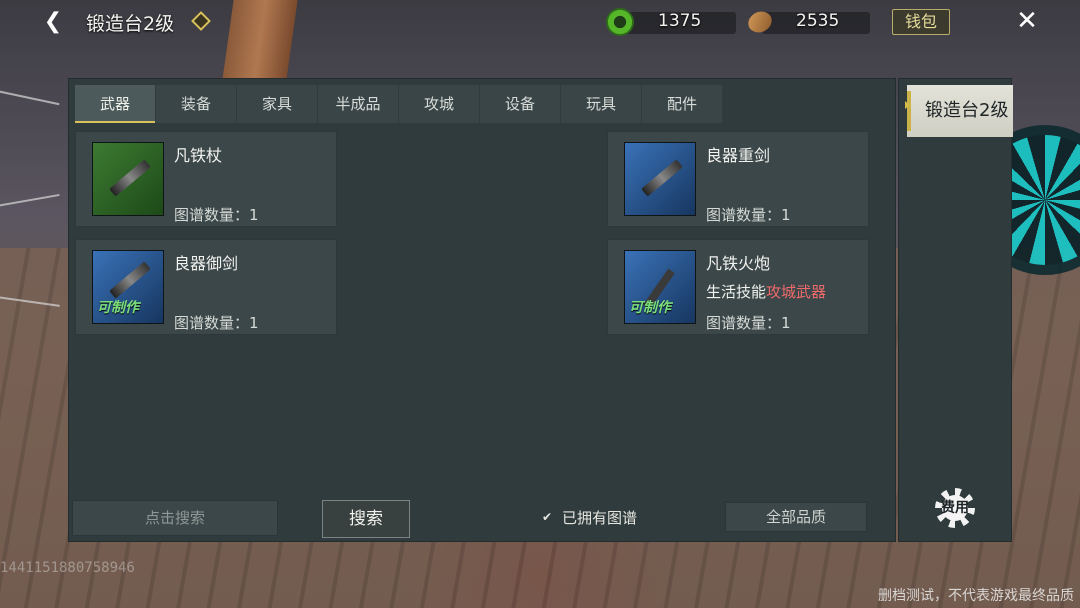  I want to click on tab-furniture: 家具, so click(277, 104).